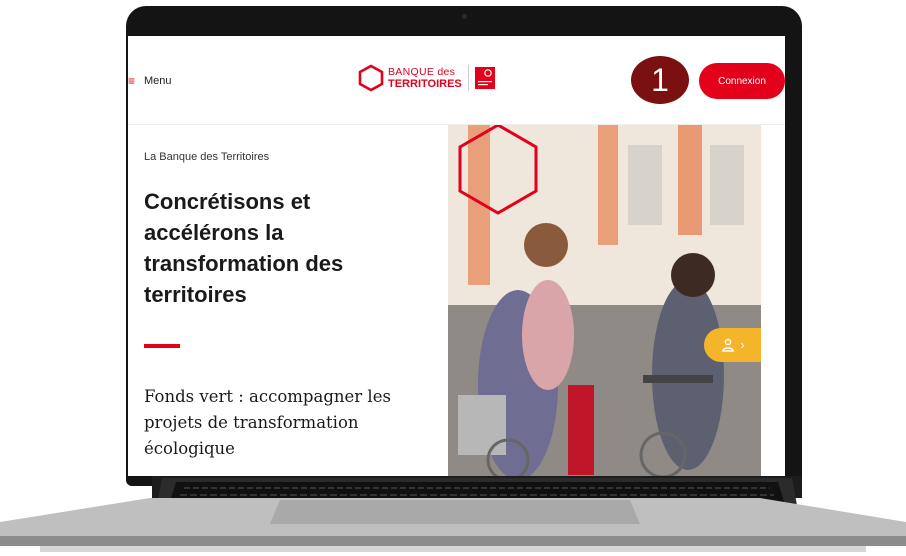  Describe the element at coordinates (425, 84) in the screenshot. I see `logo-line-2: TERRITOIRES` at that location.